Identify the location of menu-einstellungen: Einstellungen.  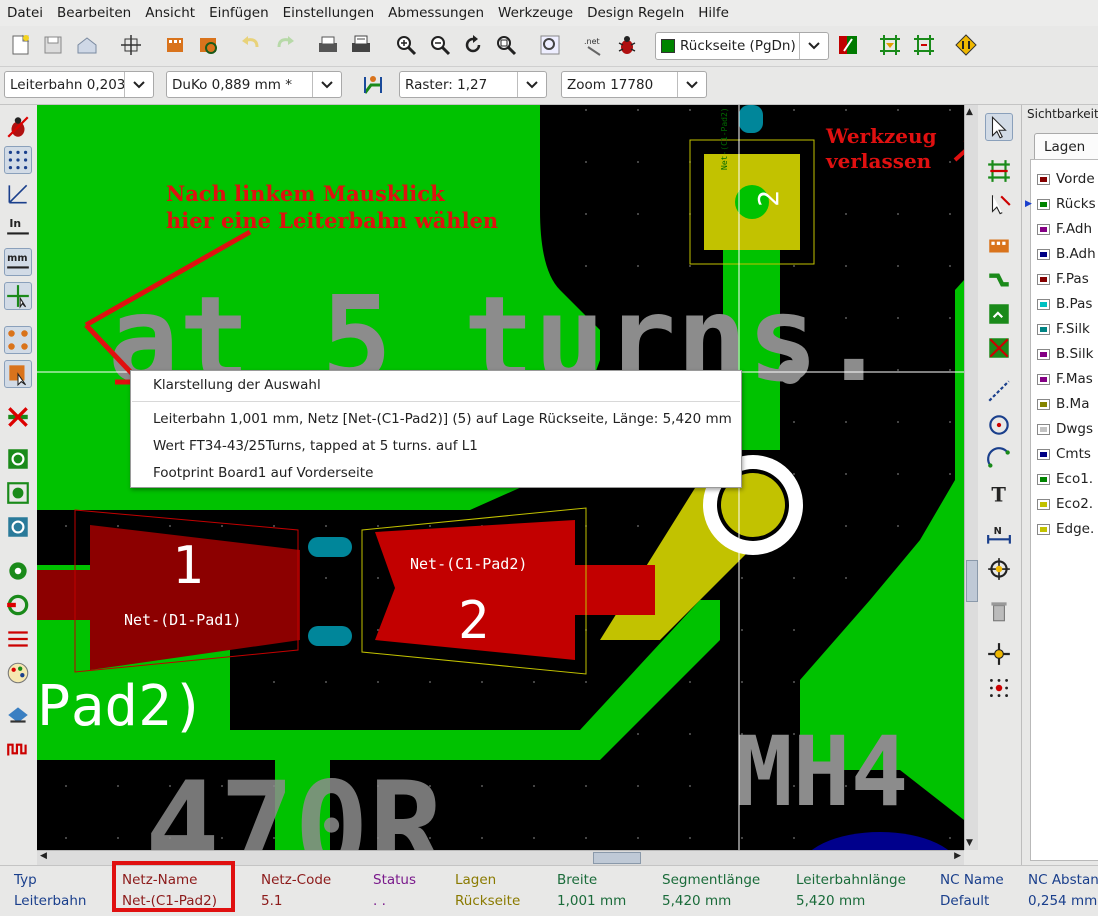
(329, 13).